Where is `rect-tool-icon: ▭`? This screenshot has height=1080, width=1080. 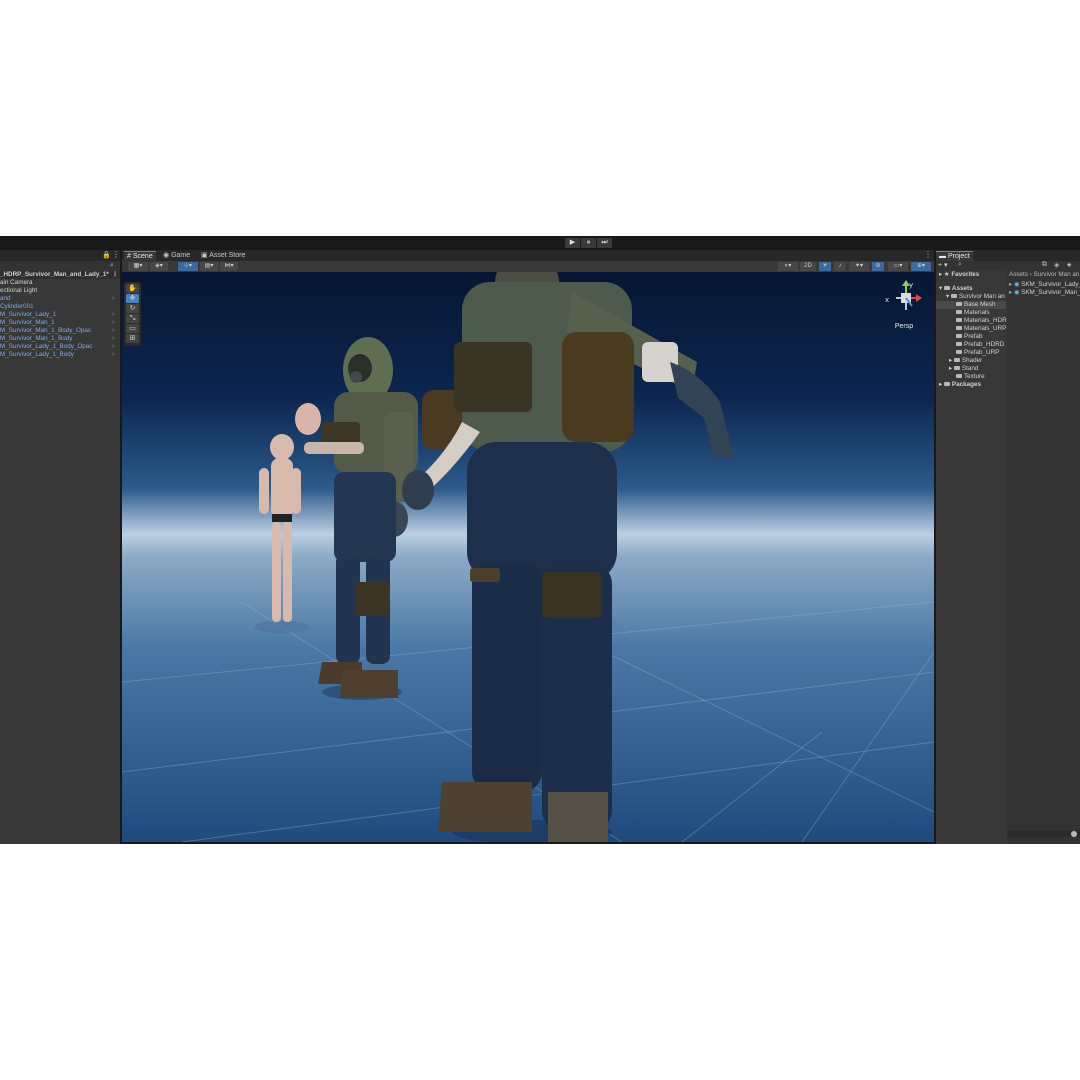 rect-tool-icon: ▭ is located at coordinates (132, 328).